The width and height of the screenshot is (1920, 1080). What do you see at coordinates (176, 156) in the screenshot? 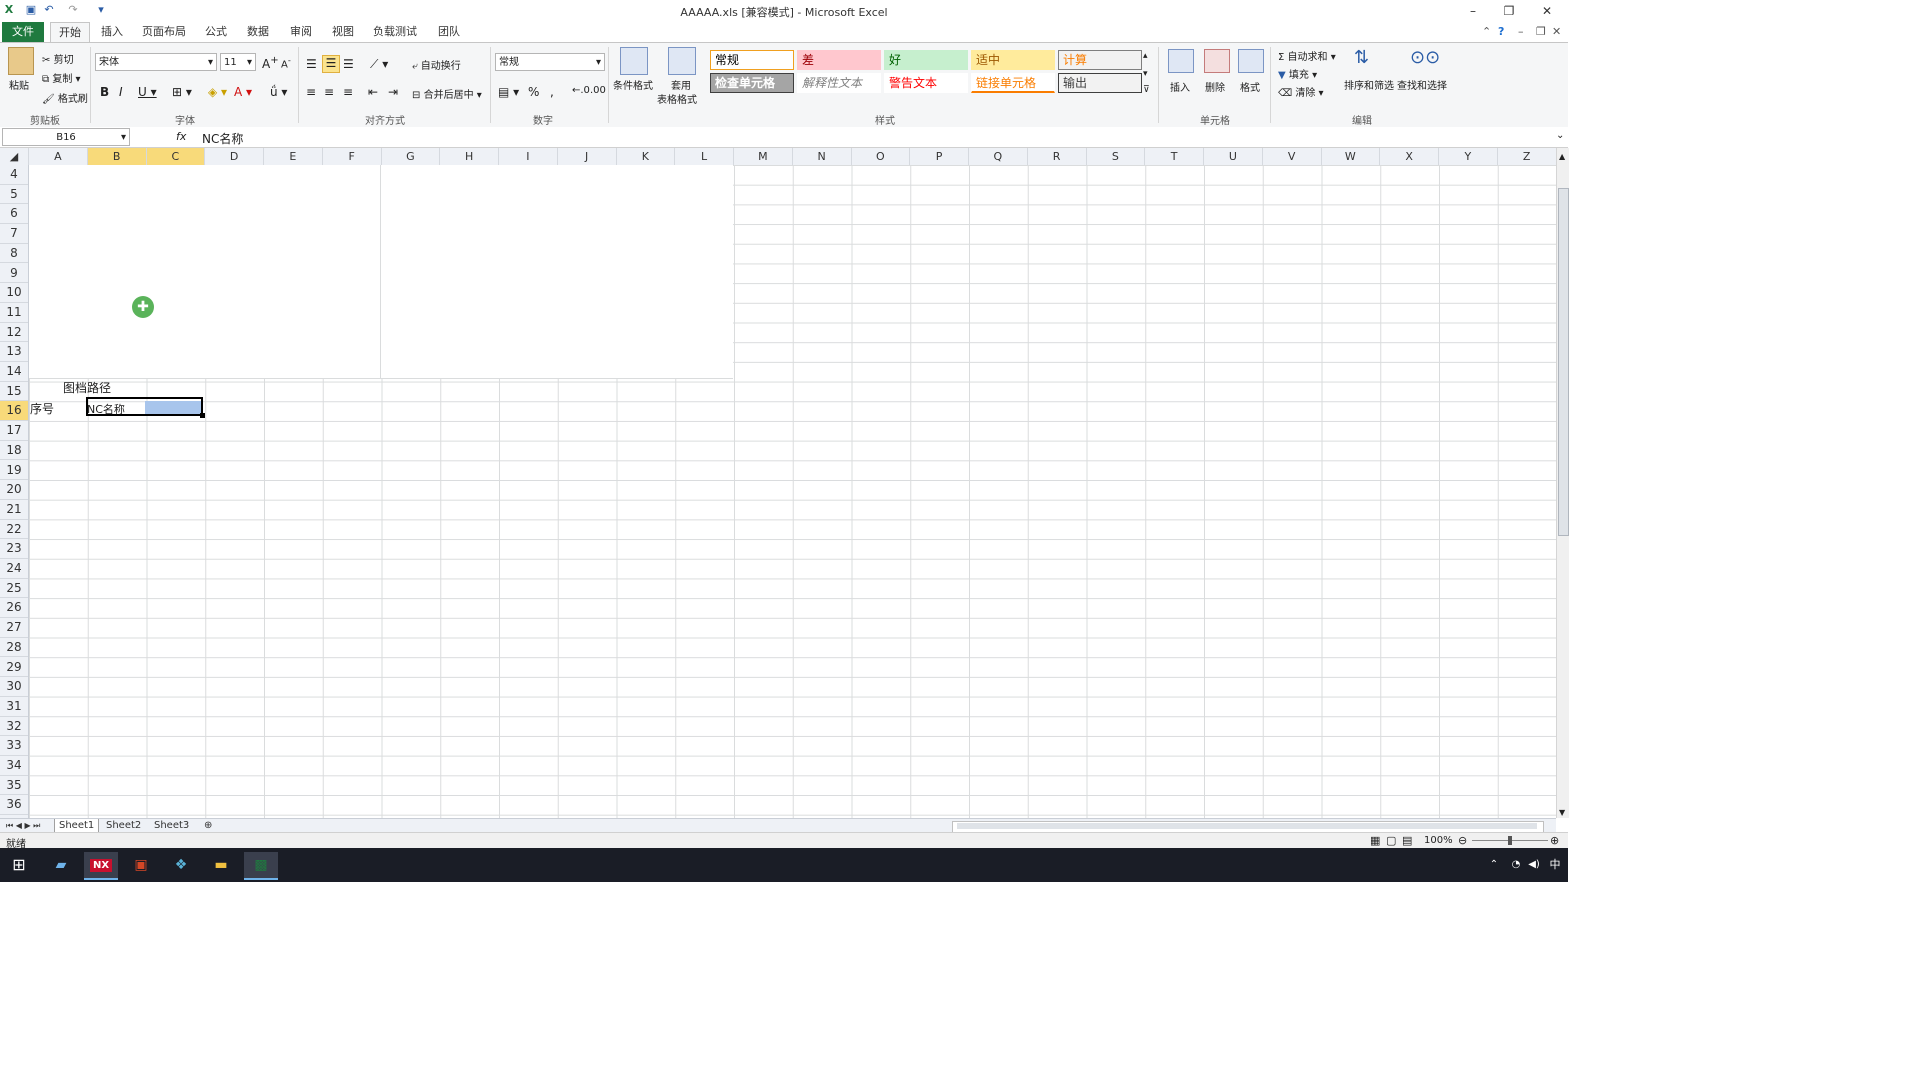
I see `column-header-c: C` at bounding box center [176, 156].